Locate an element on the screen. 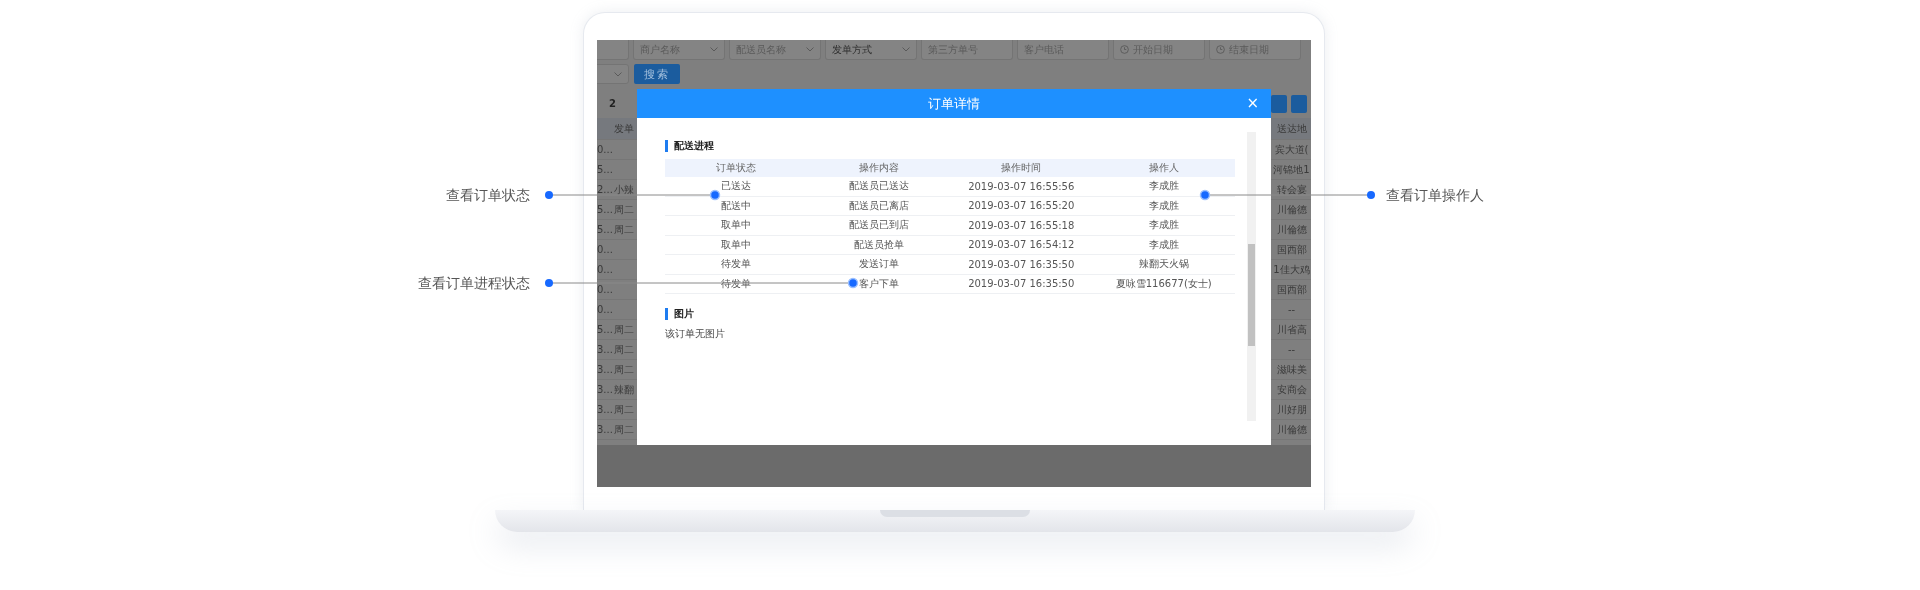 This screenshot has width=1920, height=590. table-cell-text: 2019-03-07 16:55:56 is located at coordinates (1021, 186).